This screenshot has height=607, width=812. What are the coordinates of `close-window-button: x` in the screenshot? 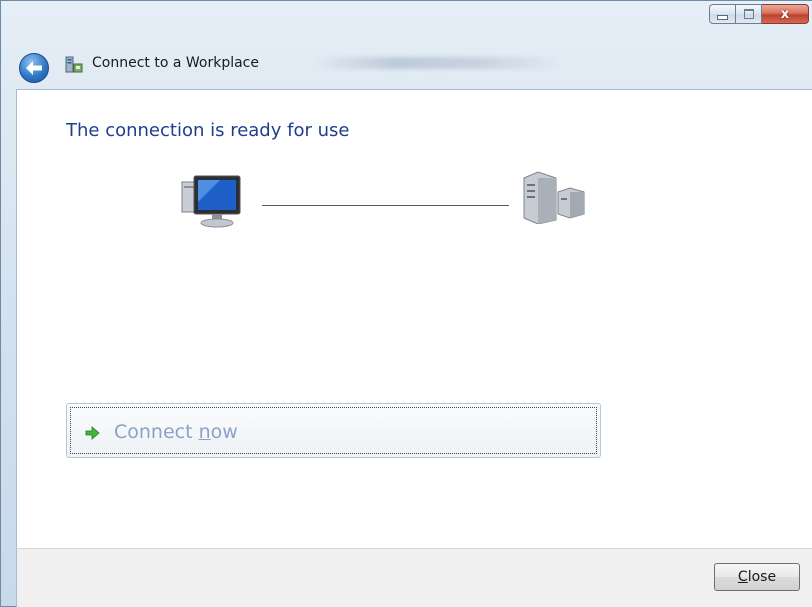 It's located at (785, 14).